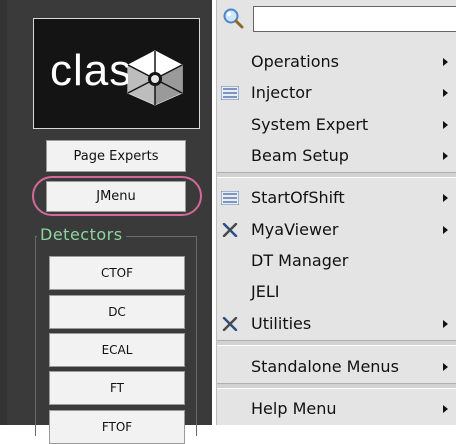  What do you see at coordinates (300, 260) in the screenshot?
I see `menu-item-label: DT Manager` at bounding box center [300, 260].